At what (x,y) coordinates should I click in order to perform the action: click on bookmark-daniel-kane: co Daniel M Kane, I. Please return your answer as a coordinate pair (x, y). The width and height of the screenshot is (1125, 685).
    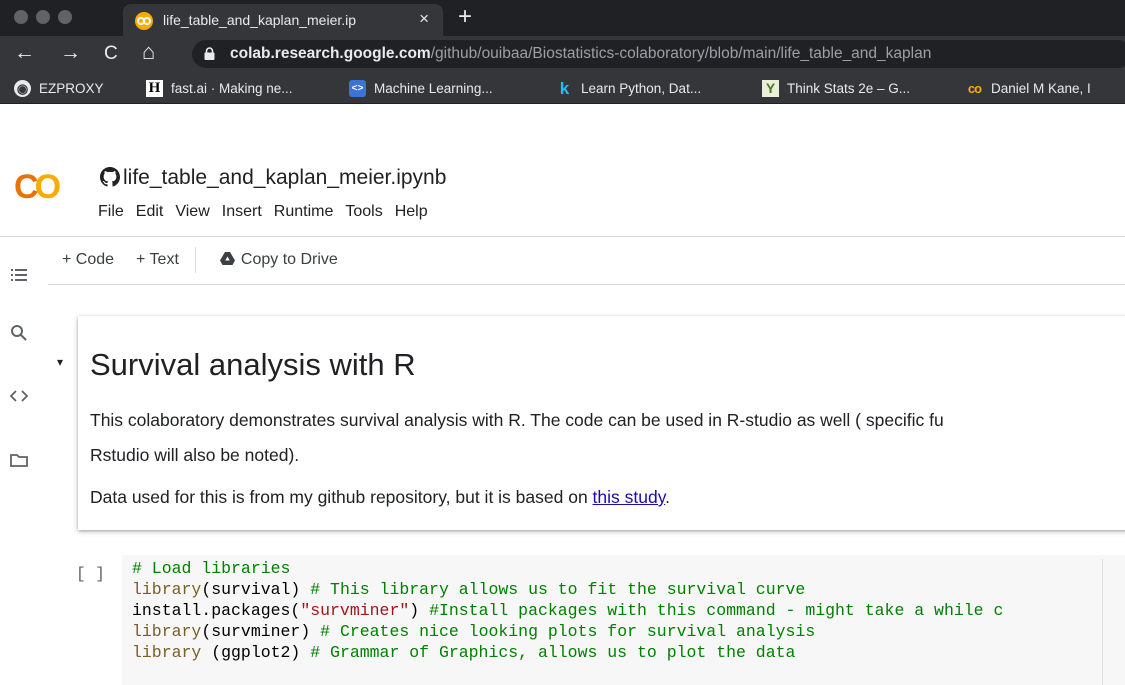
    Looking at the image, I should click on (1028, 88).